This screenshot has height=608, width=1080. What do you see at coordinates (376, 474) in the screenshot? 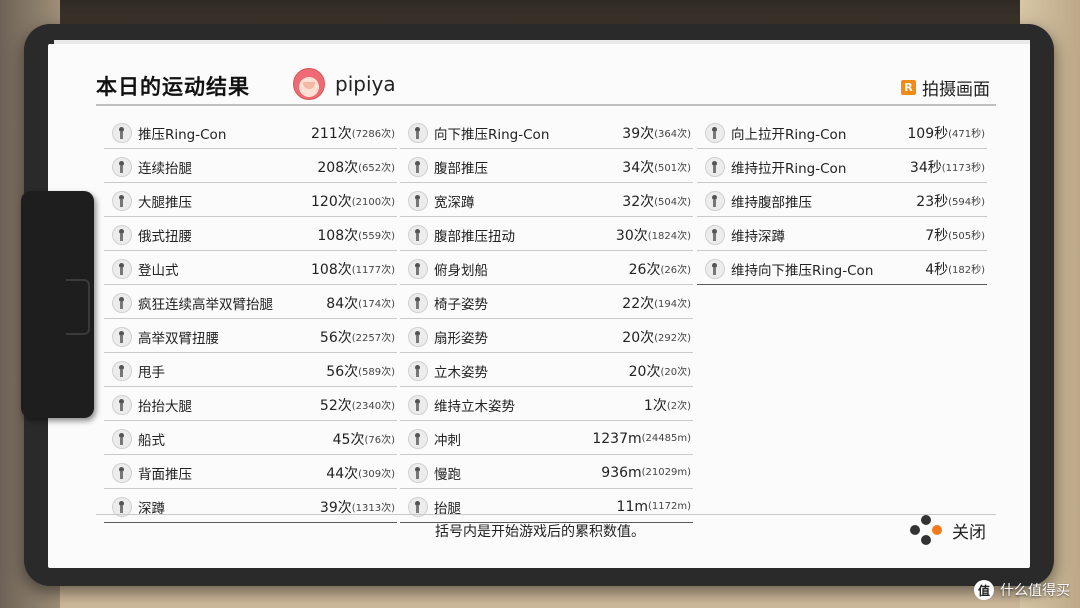
I see `total-count: (309次)` at bounding box center [376, 474].